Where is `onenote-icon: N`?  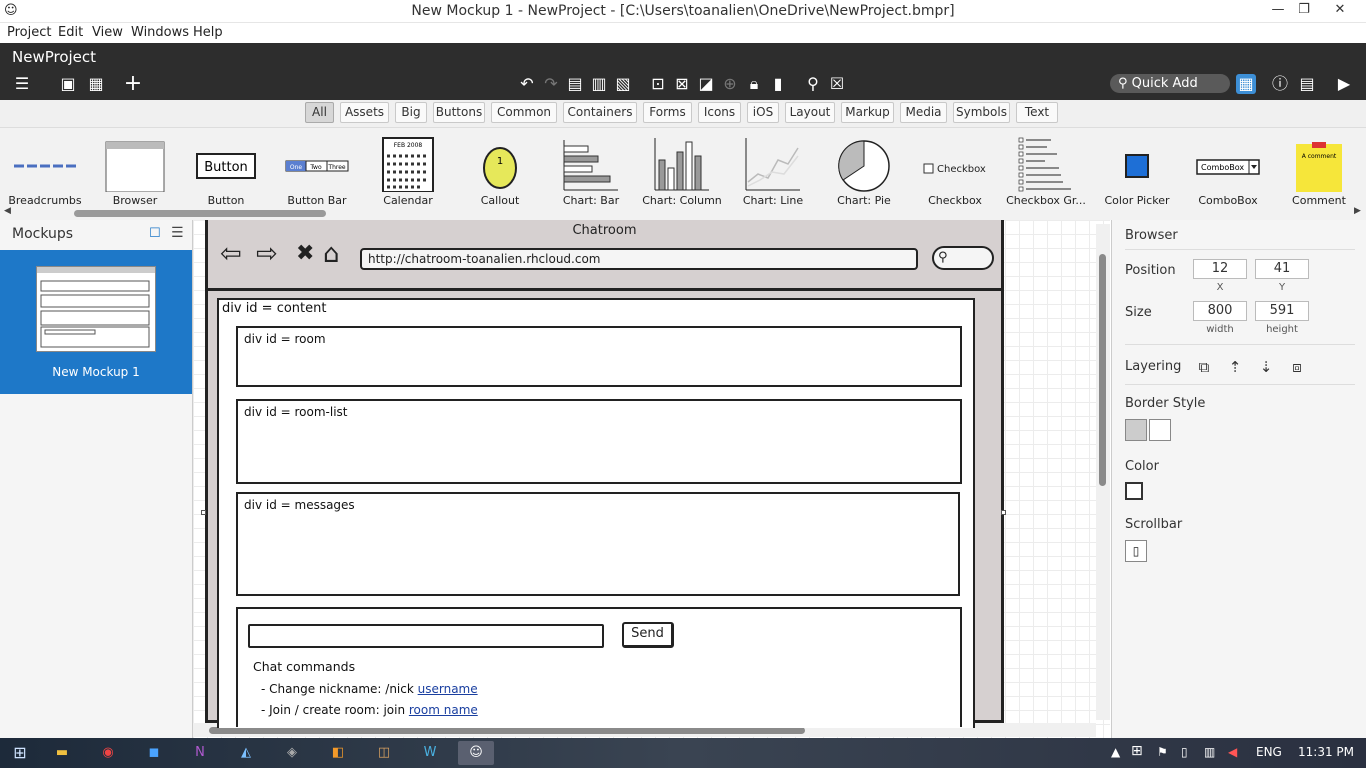 onenote-icon: N is located at coordinates (200, 753).